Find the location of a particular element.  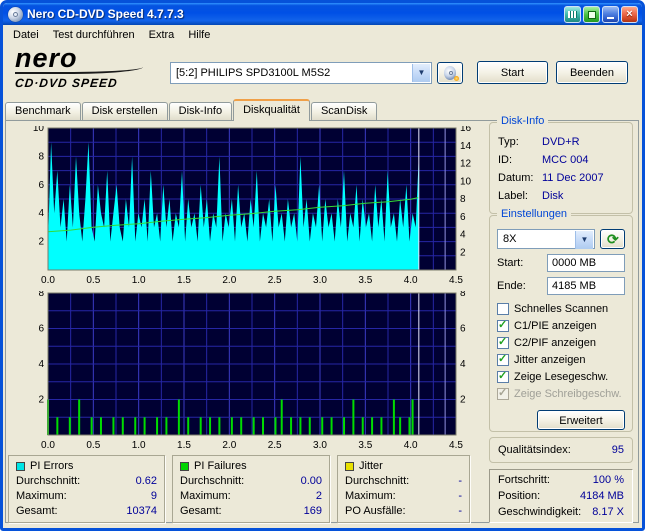

start-button: Start is located at coordinates (512, 72).